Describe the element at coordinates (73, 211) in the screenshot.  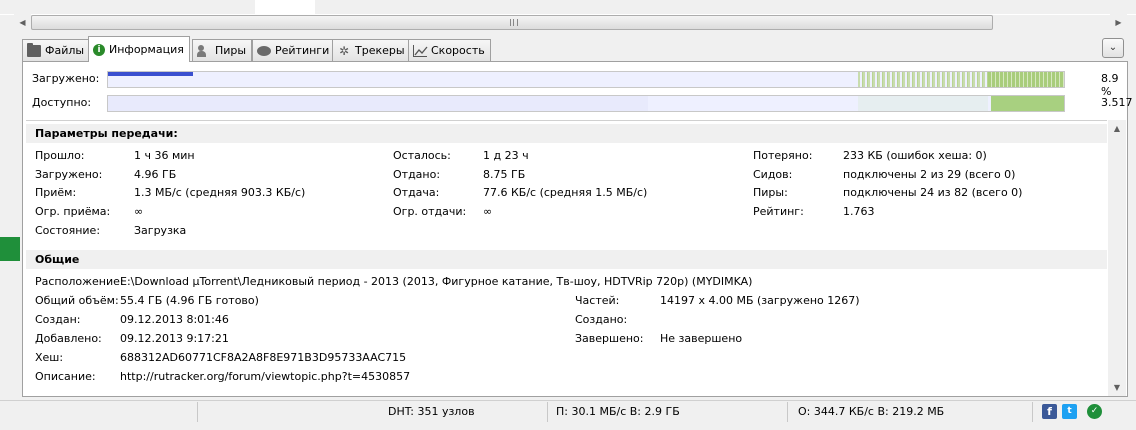
I see `receive-limit-label: Огр. приёма:` at that location.